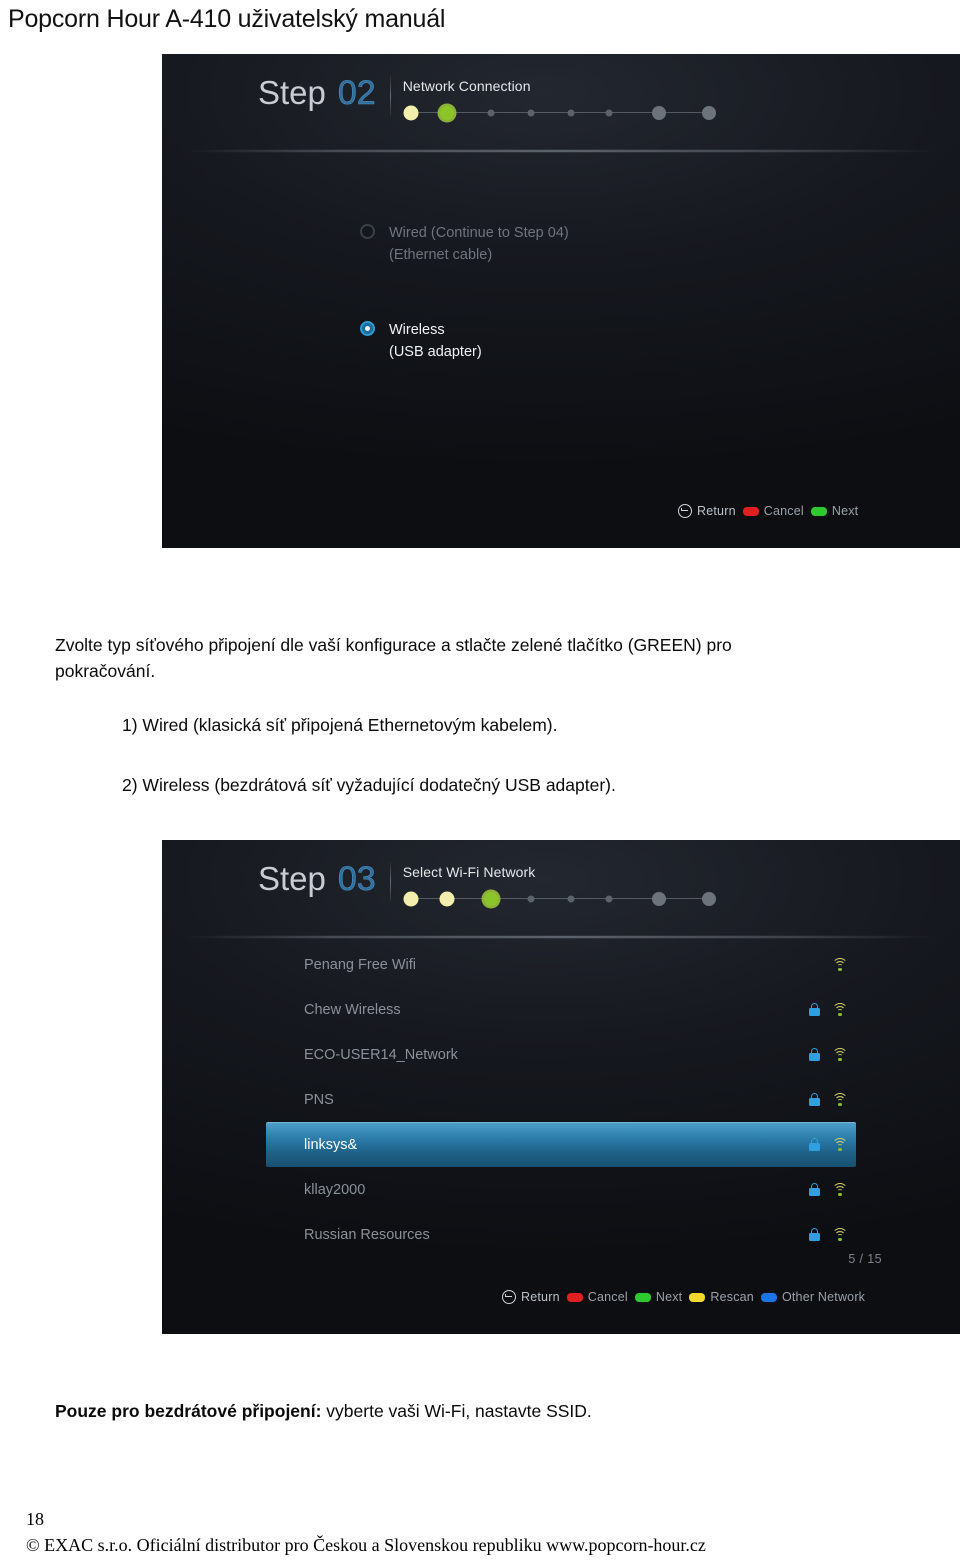 The width and height of the screenshot is (960, 1568). I want to click on option-wireless-line2: (USB adapter), so click(435, 352).